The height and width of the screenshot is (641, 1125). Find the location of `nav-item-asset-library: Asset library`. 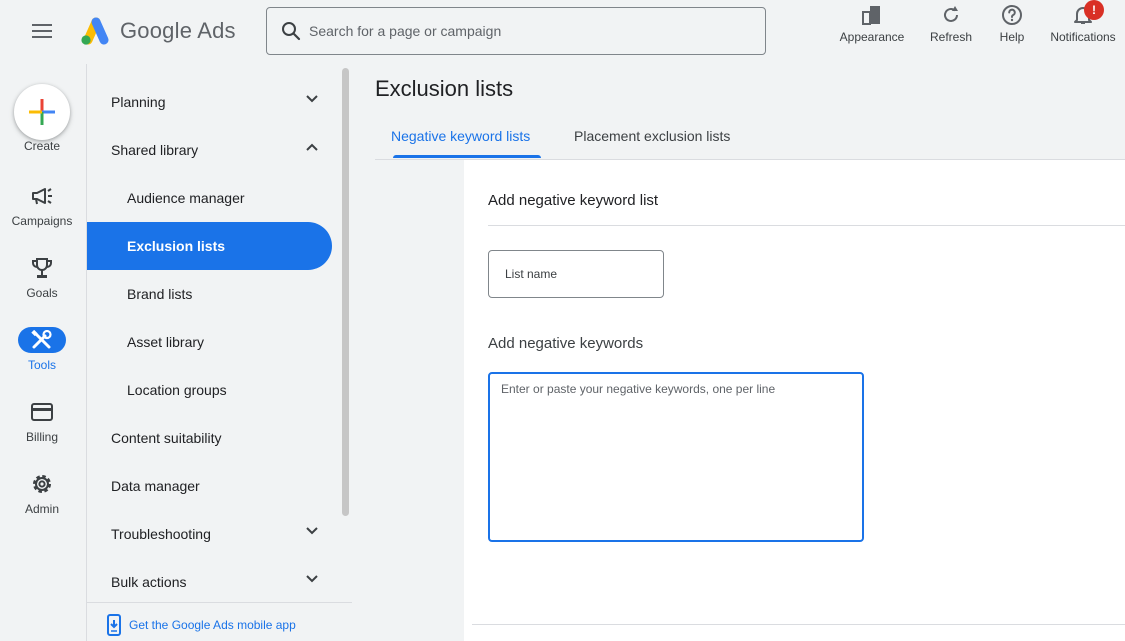

nav-item-asset-library: Asset library is located at coordinates (209, 342).